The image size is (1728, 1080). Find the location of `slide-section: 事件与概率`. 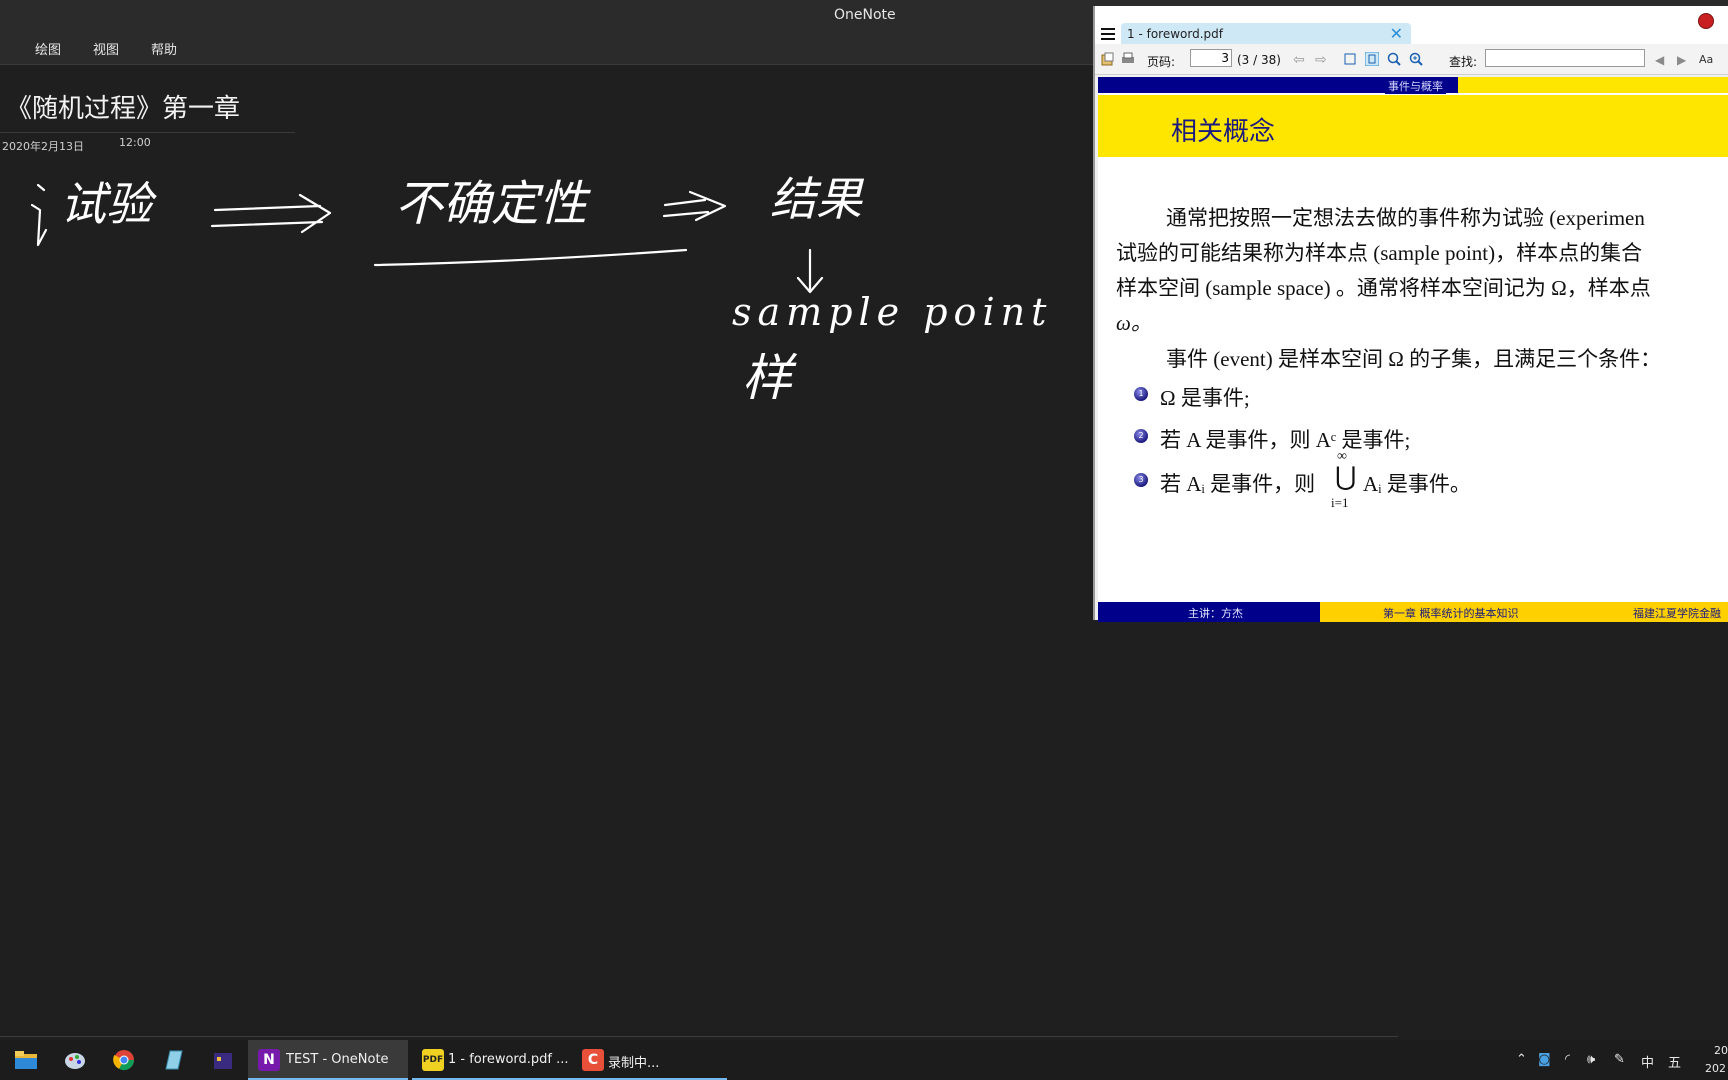

slide-section: 事件与概率 is located at coordinates (1415, 86).